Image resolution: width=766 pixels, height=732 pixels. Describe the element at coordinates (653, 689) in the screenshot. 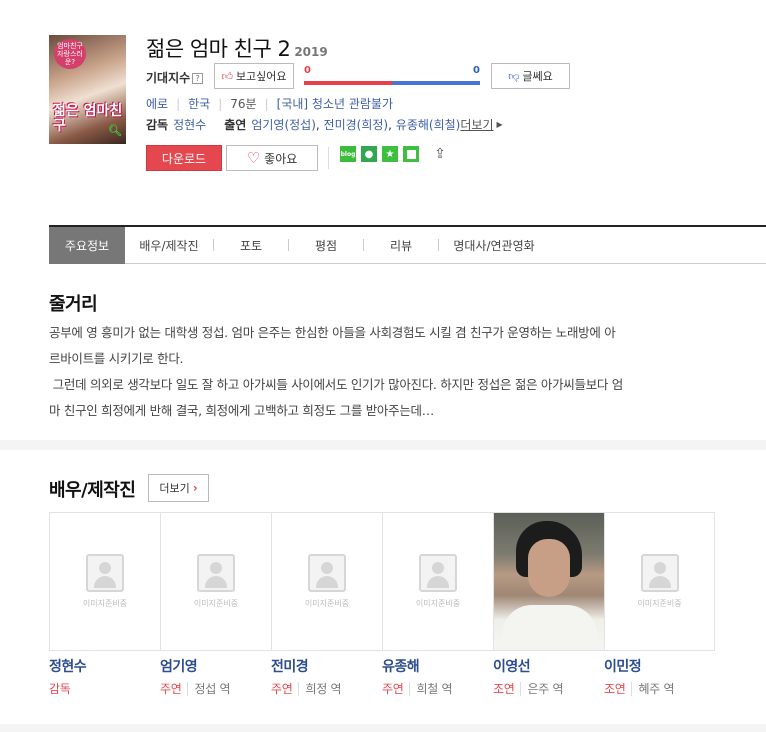

I see `cast-character: 혜주 역` at that location.